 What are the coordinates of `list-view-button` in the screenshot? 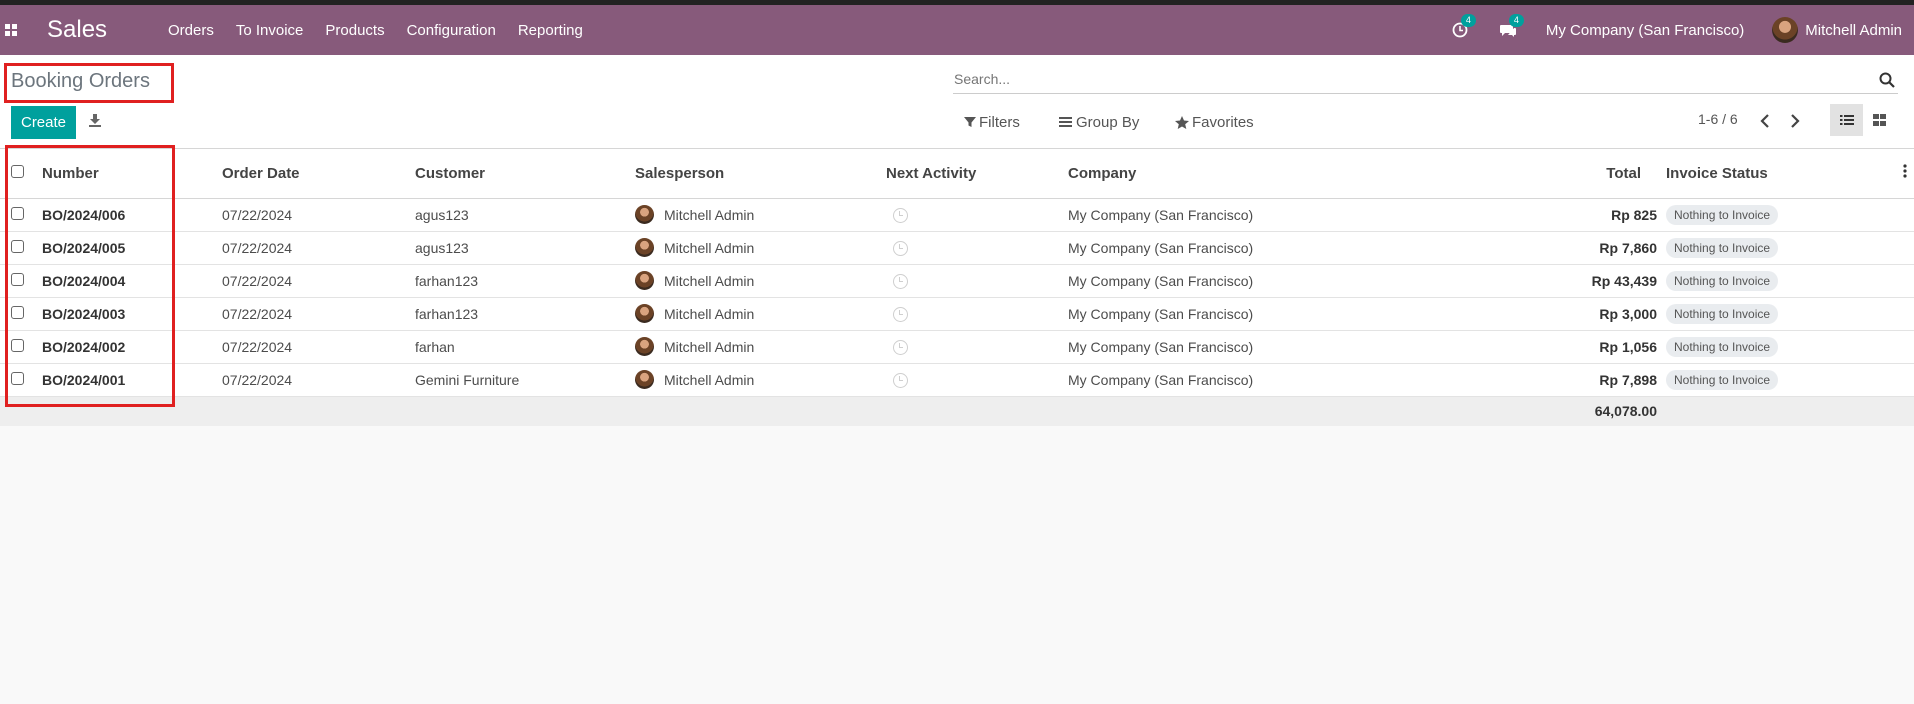 It's located at (1846, 120).